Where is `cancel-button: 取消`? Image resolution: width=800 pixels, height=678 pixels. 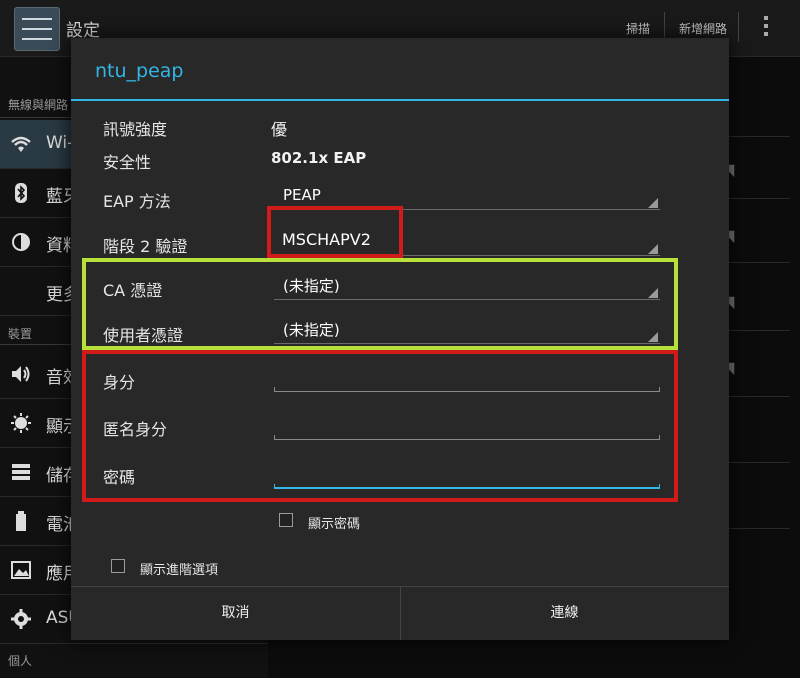 cancel-button: 取消 is located at coordinates (235, 613).